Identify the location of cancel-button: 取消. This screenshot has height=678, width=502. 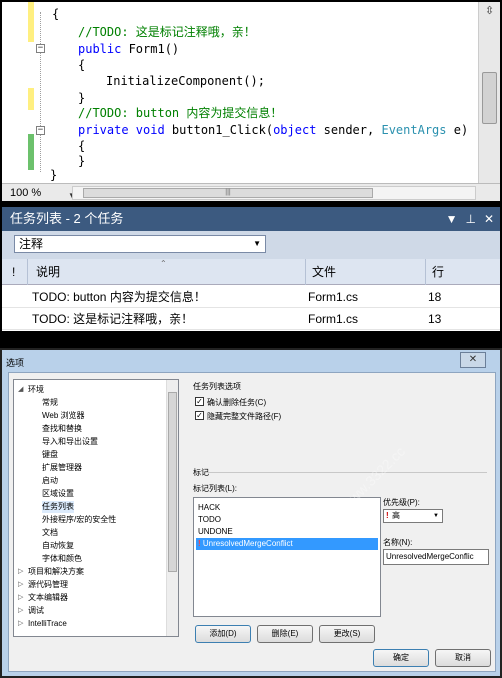
(463, 658).